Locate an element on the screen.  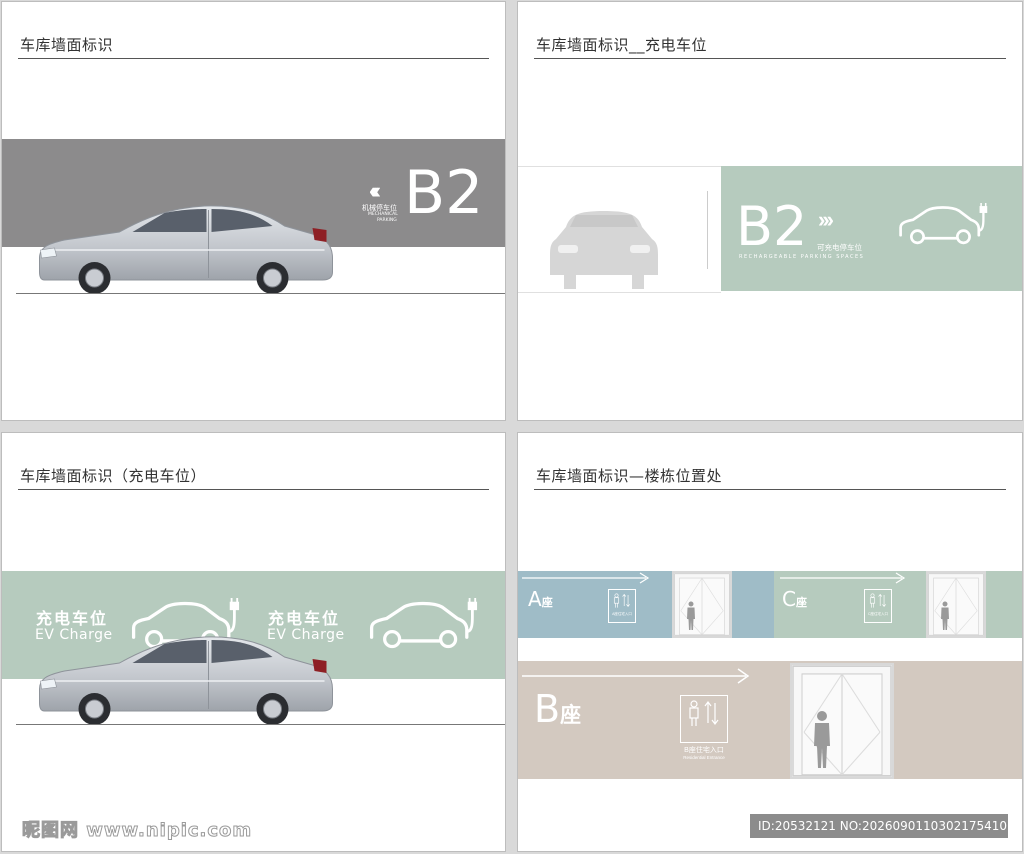
watermark: 昵图网 www.nipic.com is located at coordinates (137, 831).